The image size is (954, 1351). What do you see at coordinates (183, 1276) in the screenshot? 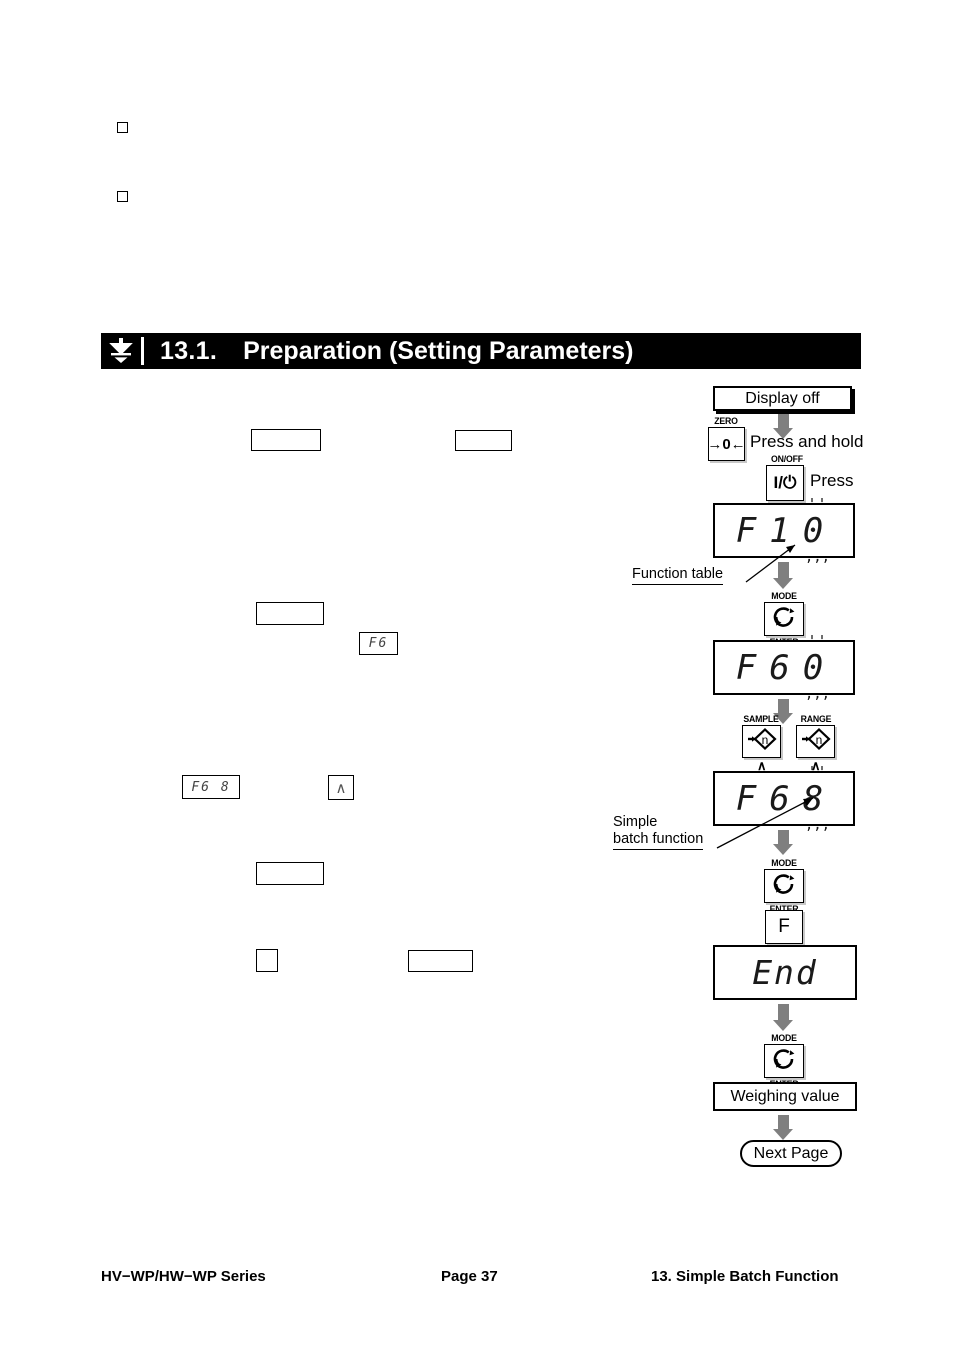
I see `footer-series: HV−WP/HW−WP Series` at bounding box center [183, 1276].